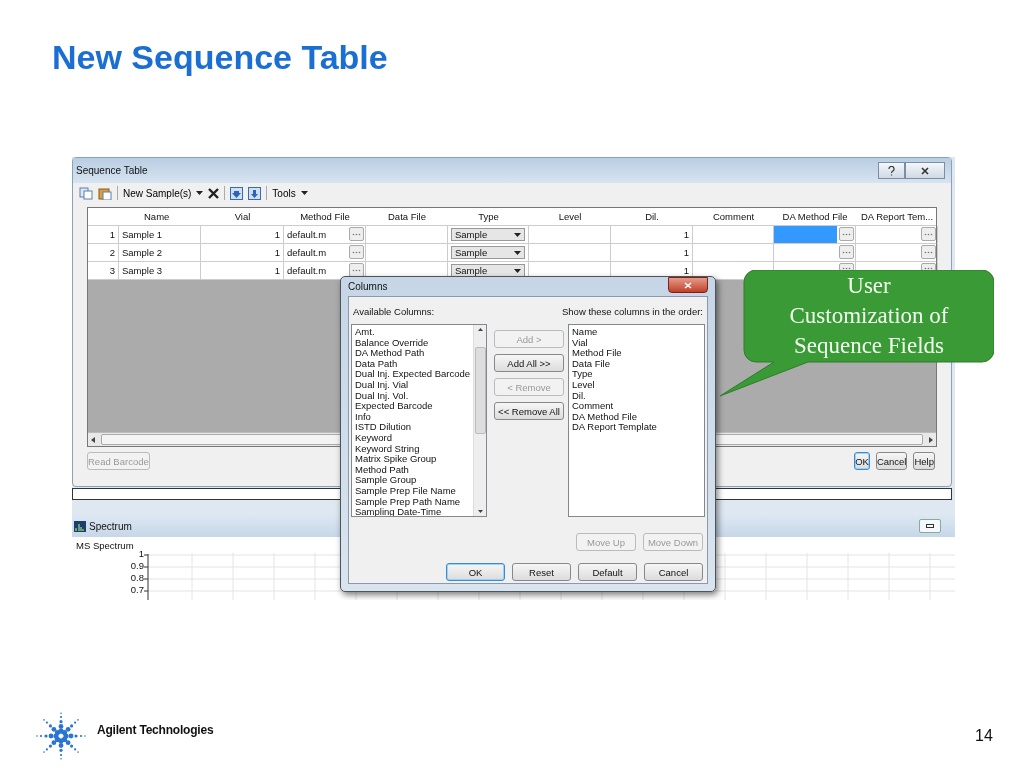 The height and width of the screenshot is (768, 1024). I want to click on list-item: Matrix Spike Group, so click(412, 459).